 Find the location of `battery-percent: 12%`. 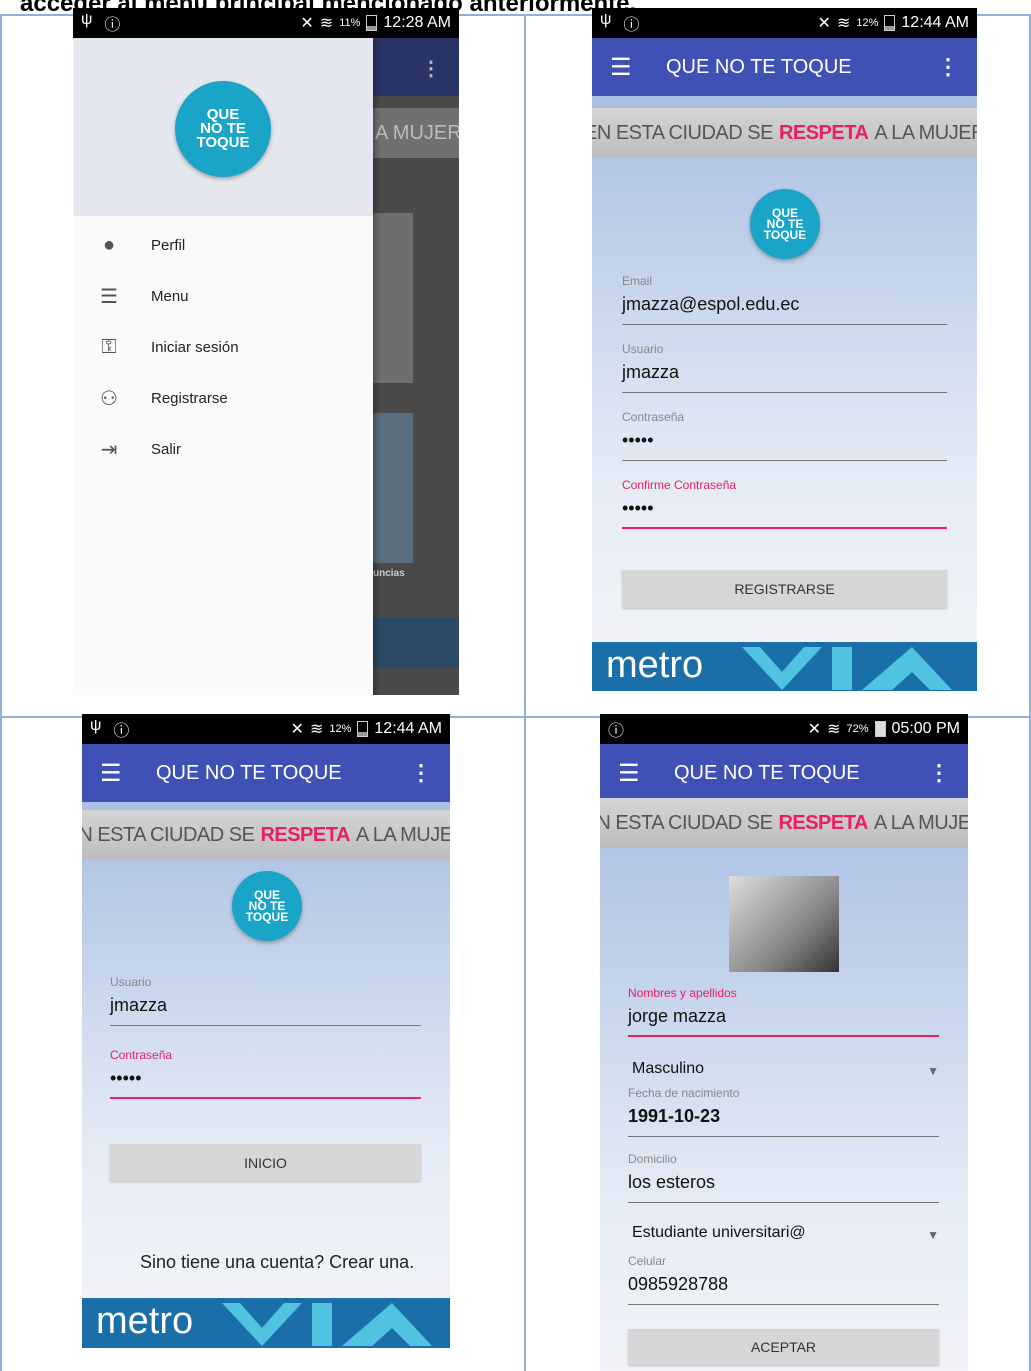

battery-percent: 12% is located at coordinates (867, 23).